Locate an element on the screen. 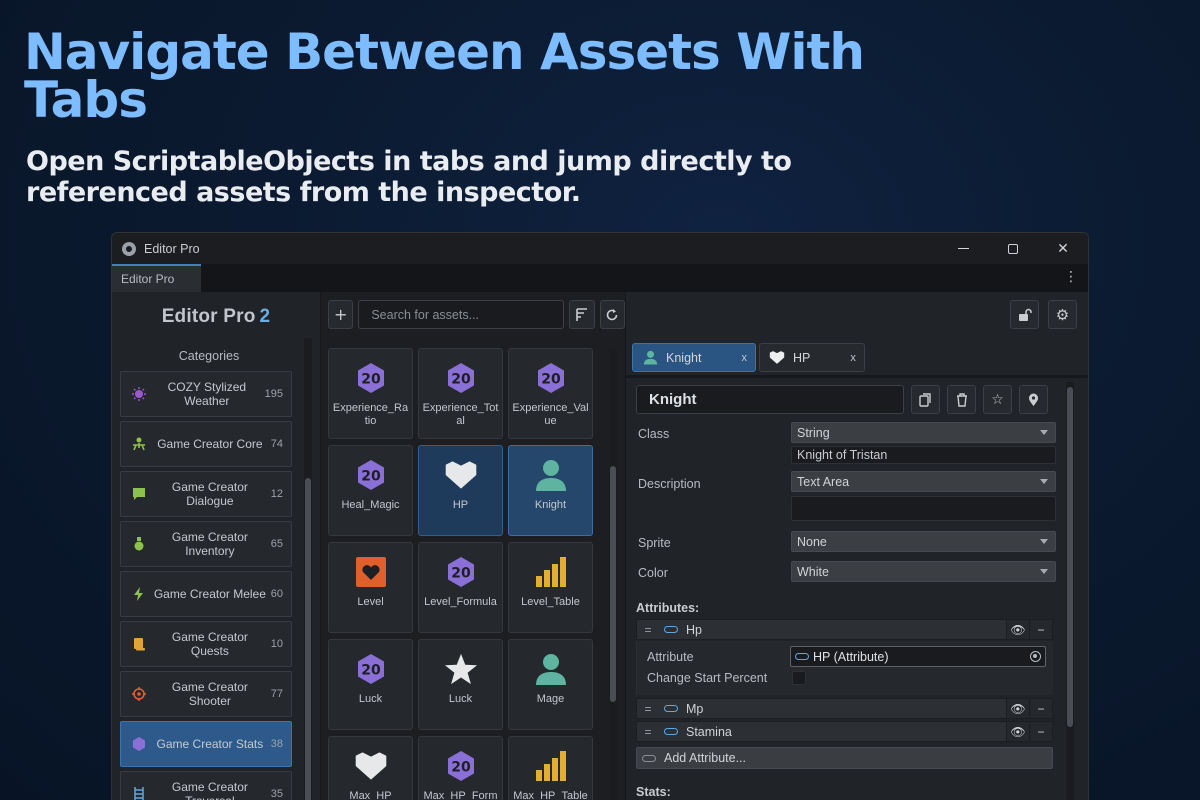 The image size is (1200, 800). asset-tile: HP is located at coordinates (460, 490).